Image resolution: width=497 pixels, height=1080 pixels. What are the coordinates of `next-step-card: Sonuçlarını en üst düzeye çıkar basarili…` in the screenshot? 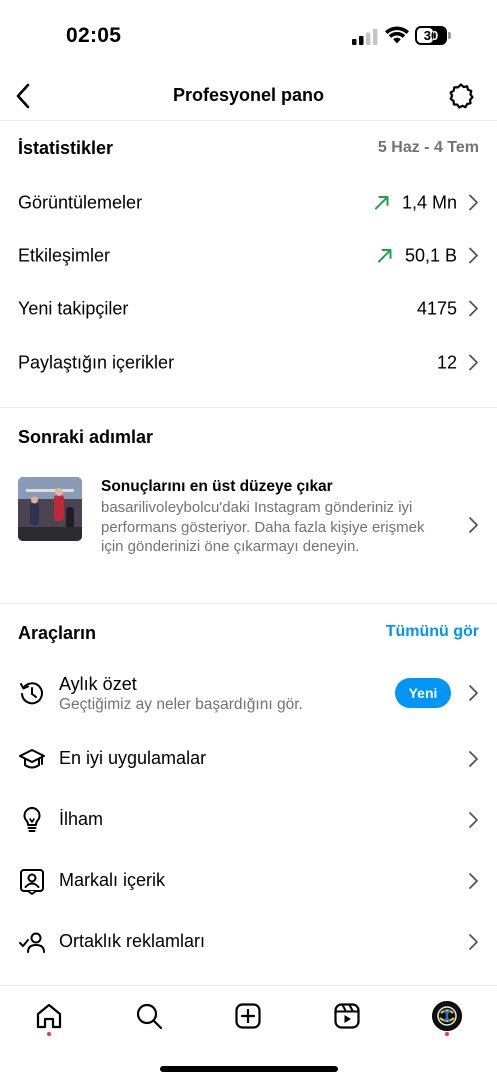 It's located at (248, 525).